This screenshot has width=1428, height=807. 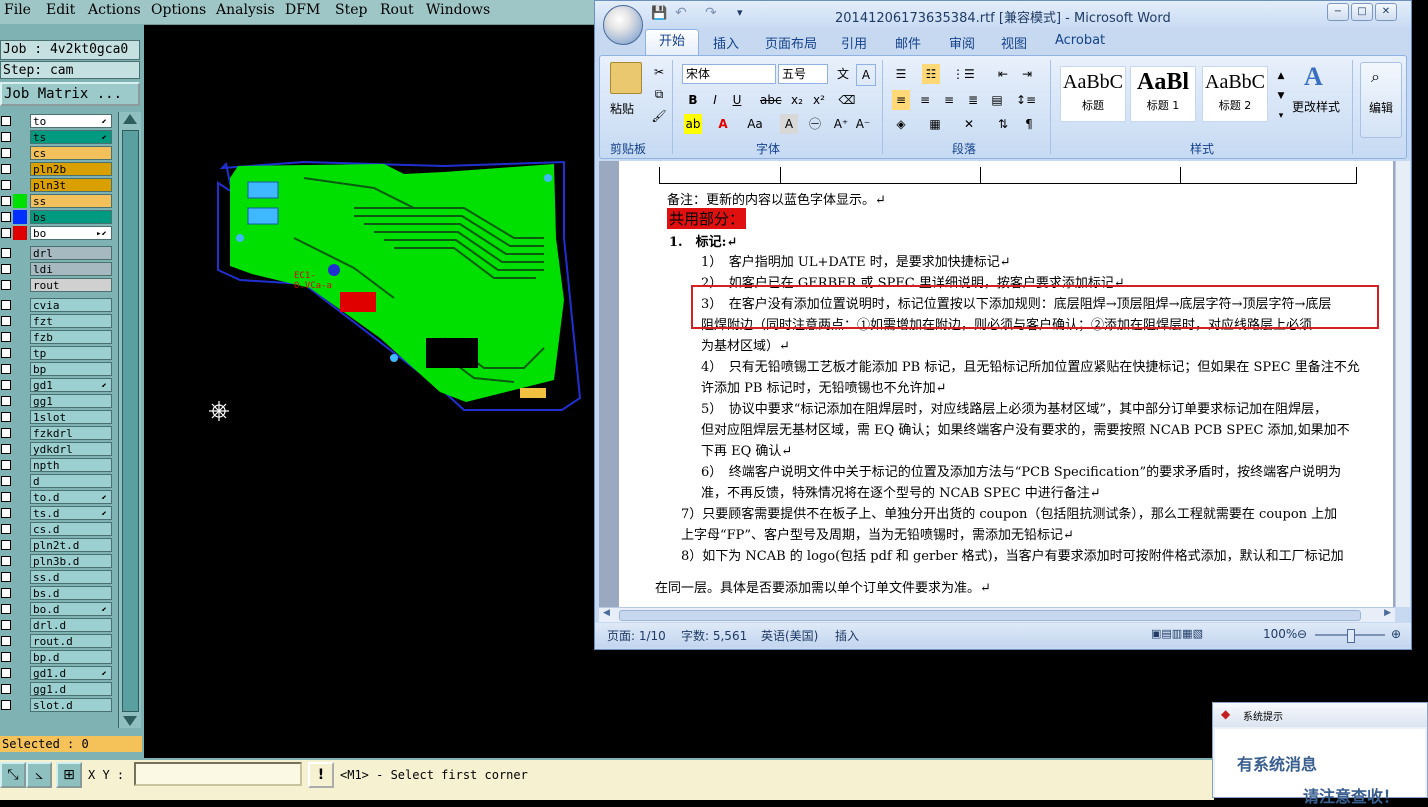 What do you see at coordinates (71, 545) in the screenshot?
I see `layer-name: pln2t.d` at bounding box center [71, 545].